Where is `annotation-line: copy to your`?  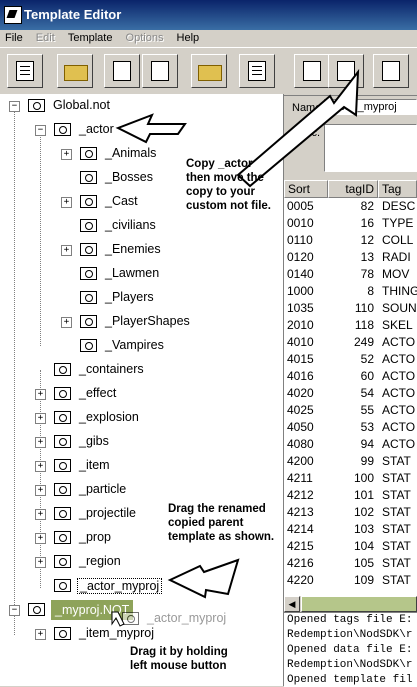 annotation-line: copy to your is located at coordinates (221, 192).